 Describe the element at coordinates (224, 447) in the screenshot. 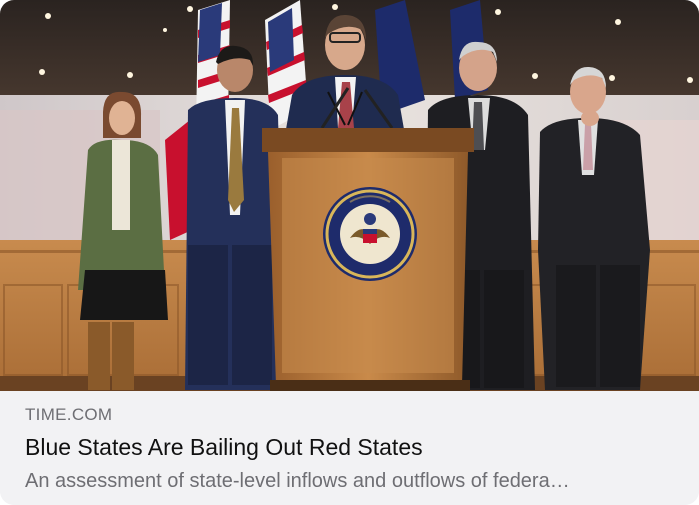

I see `article-title: Blue States Are Bailing Out Red States` at that location.